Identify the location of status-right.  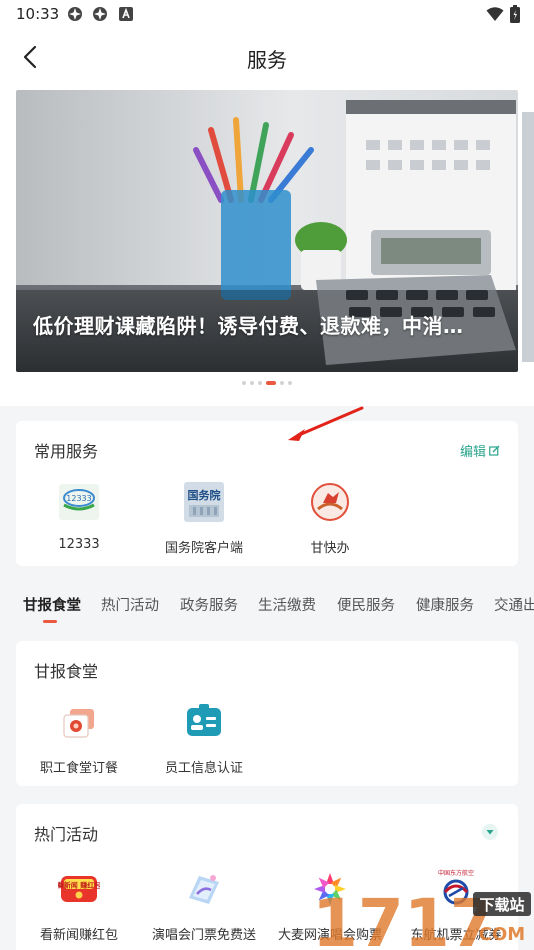
(503, 14).